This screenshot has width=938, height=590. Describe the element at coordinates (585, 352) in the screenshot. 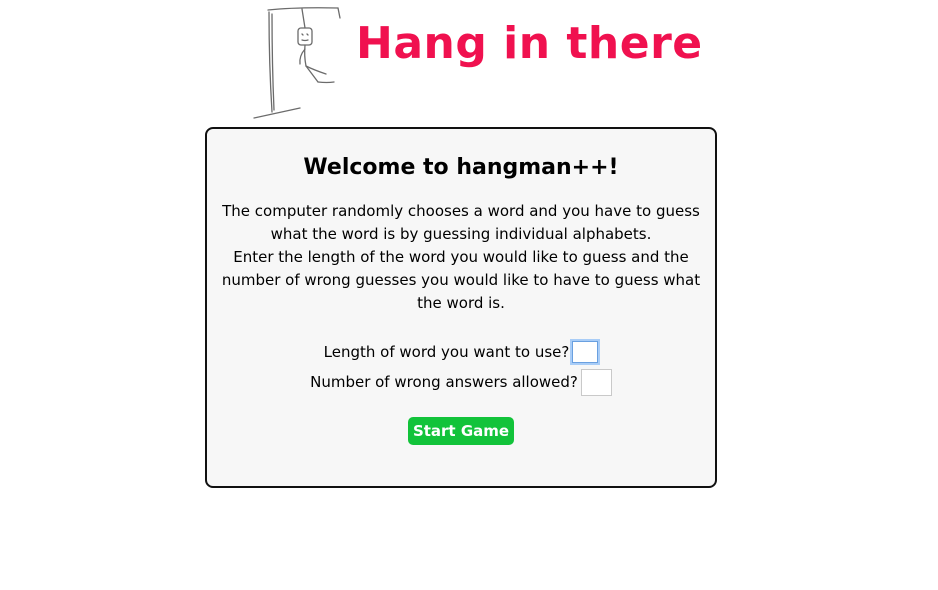

I see `word-length-input` at that location.